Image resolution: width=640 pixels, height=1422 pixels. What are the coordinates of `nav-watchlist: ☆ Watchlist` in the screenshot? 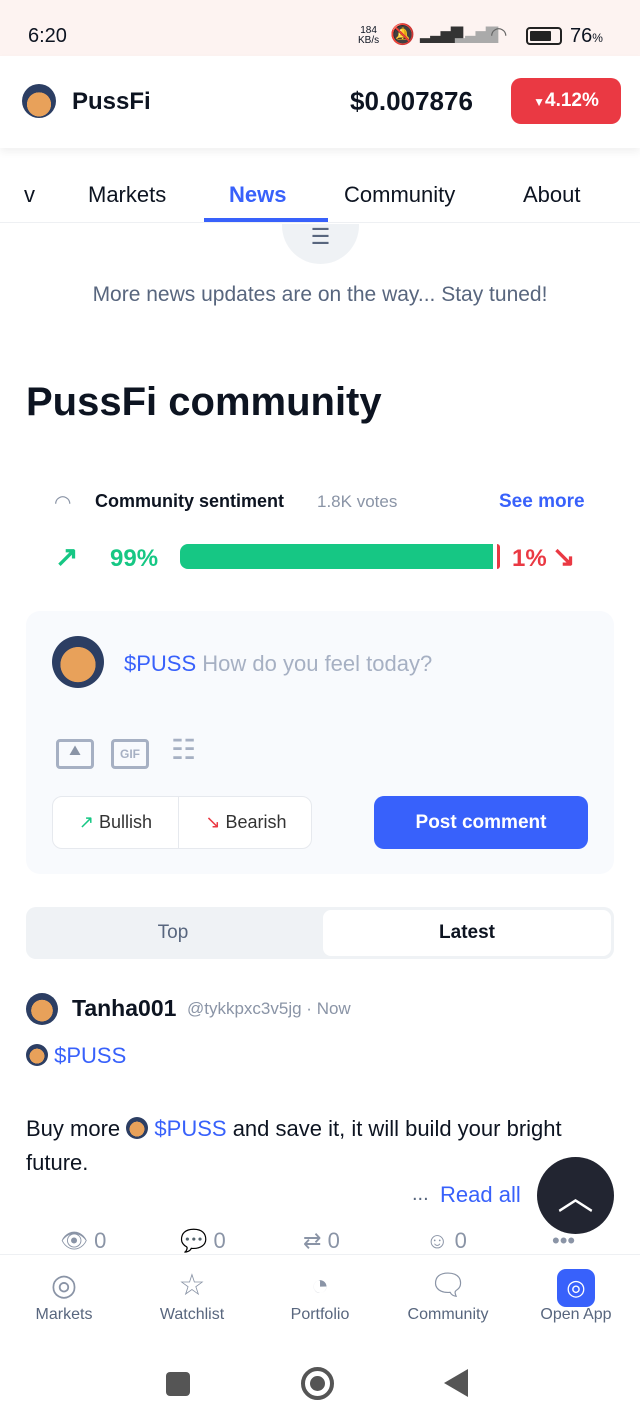 It's located at (192, 1295).